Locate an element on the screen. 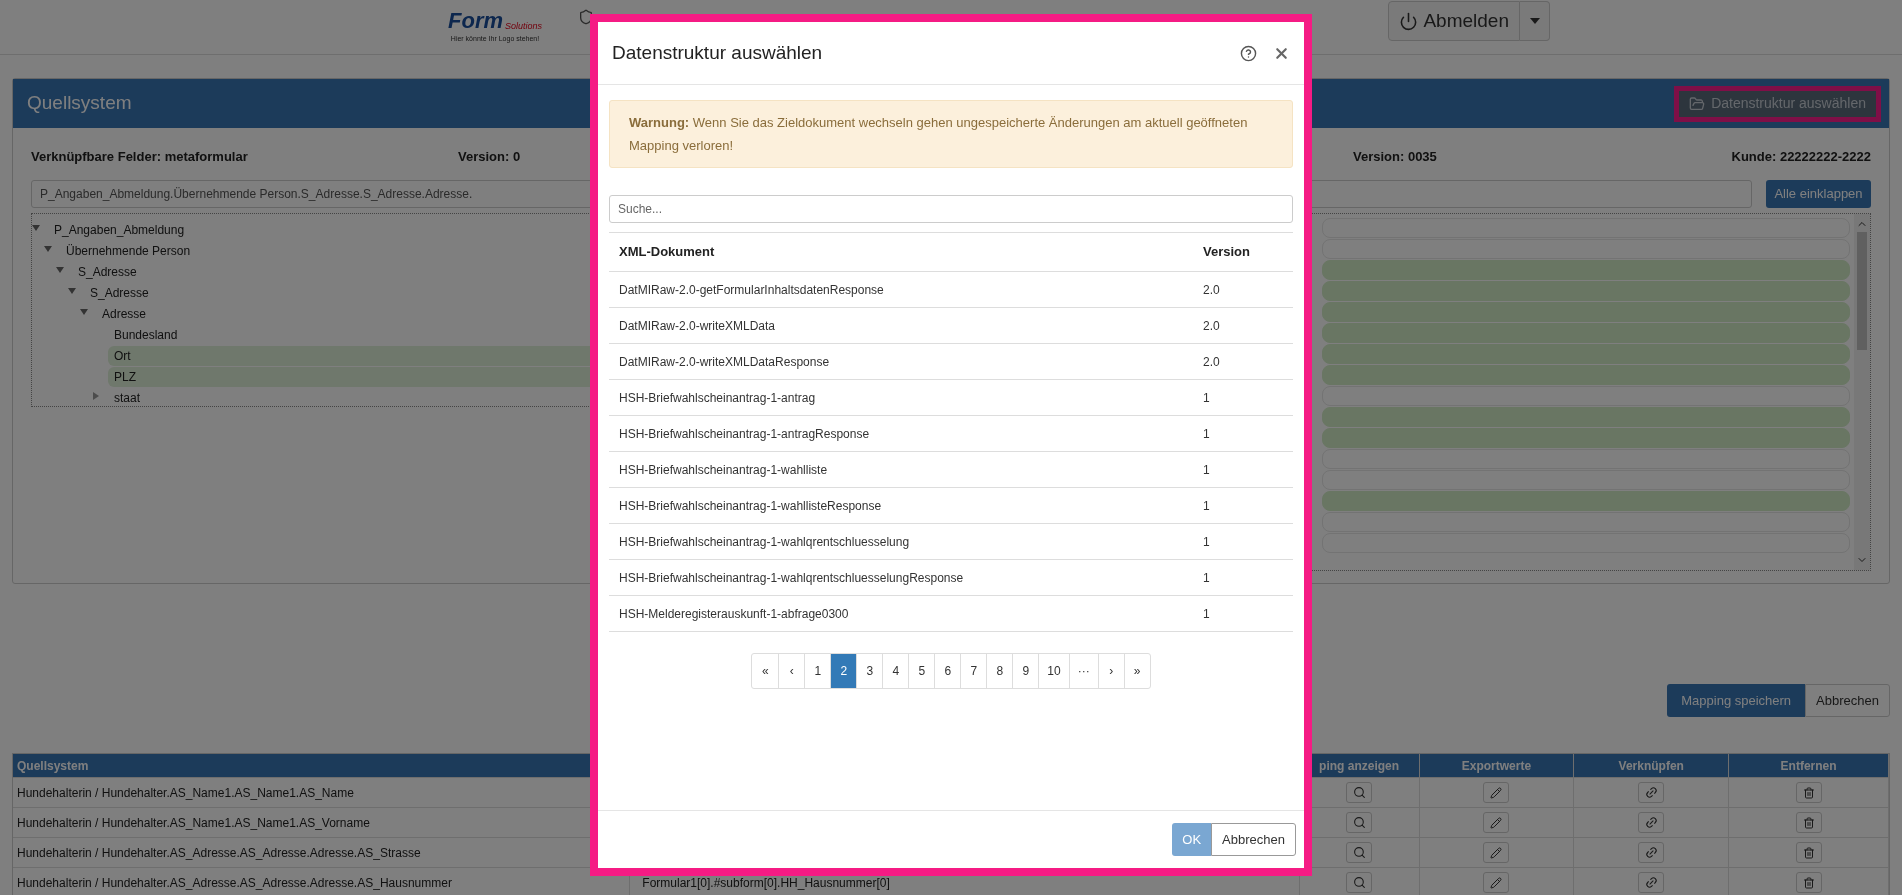 The width and height of the screenshot is (1902, 895). page-button: 4 is located at coordinates (895, 671).